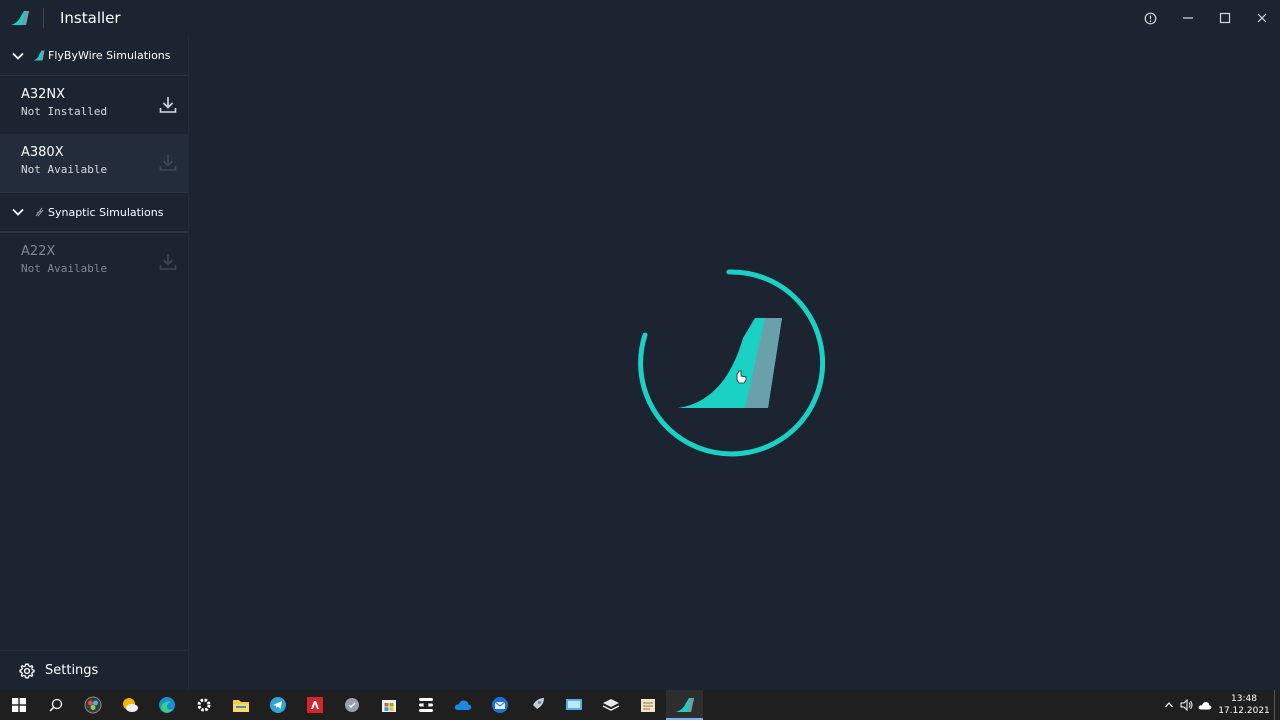  What do you see at coordinates (106, 212) in the screenshot?
I see `publisher-name: Synaptic Simulations` at bounding box center [106, 212].